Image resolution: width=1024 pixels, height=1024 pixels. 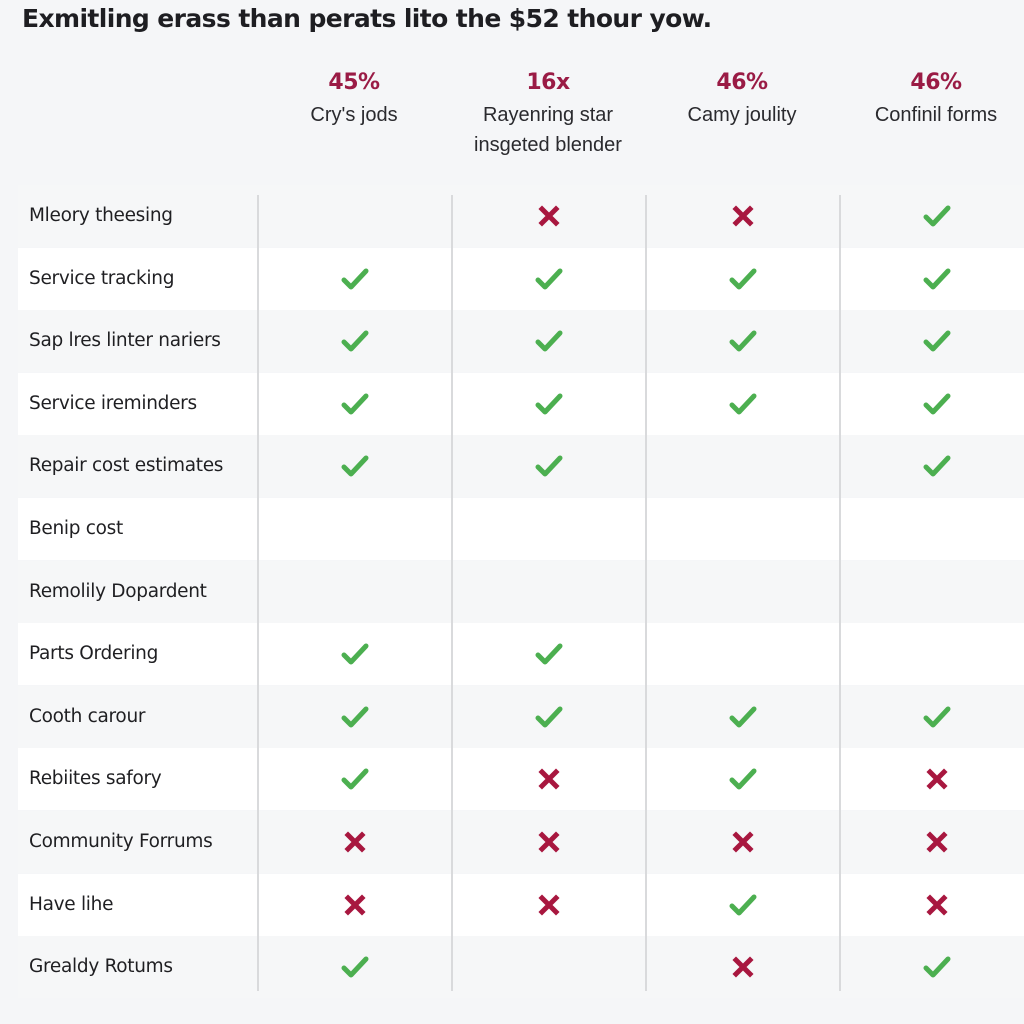 I want to click on column-header-1: 45% Cry's jods, so click(x=354, y=99).